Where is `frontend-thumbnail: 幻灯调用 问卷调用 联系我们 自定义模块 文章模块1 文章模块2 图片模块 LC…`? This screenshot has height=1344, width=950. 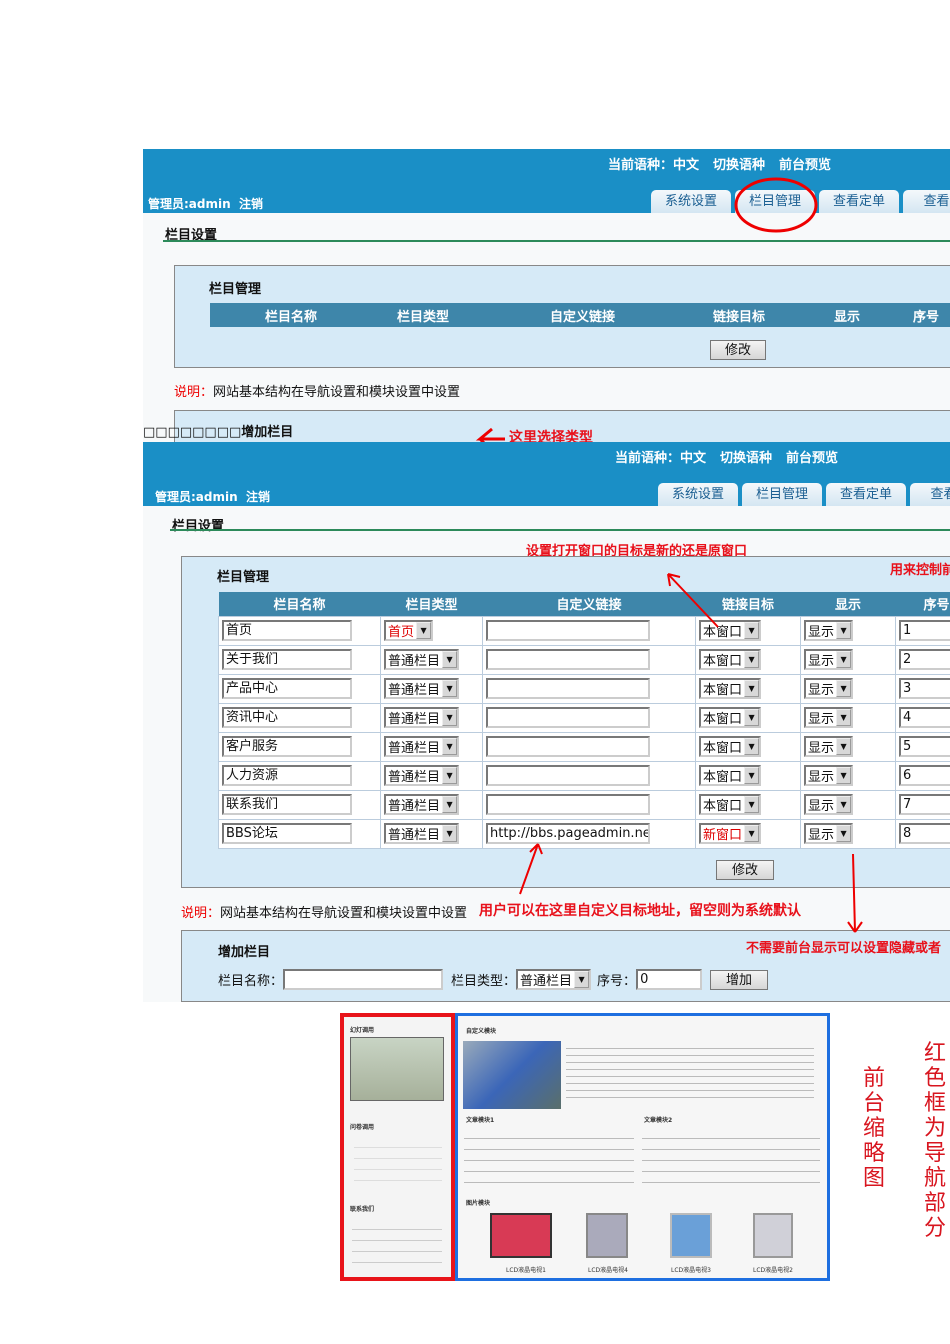 frontend-thumbnail: 幻灯调用 问卷调用 联系我们 自定义模块 文章模块1 文章模块2 图片模块 LC… is located at coordinates (585, 1147).